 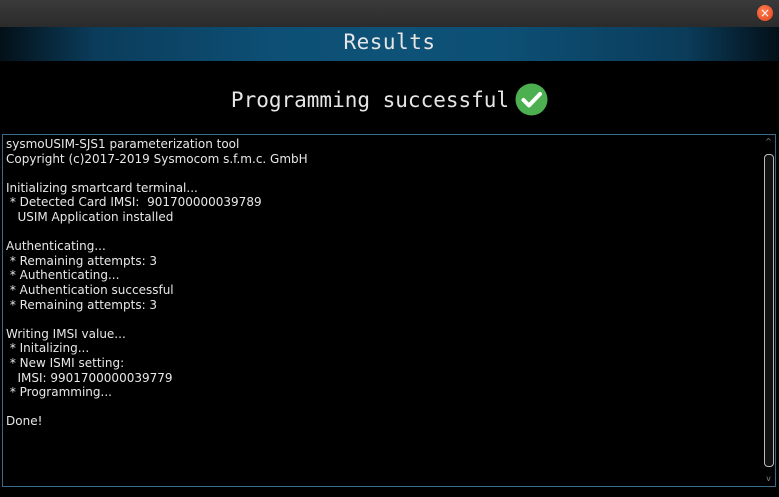 I want to click on status-area: Programming successful, so click(x=389, y=97).